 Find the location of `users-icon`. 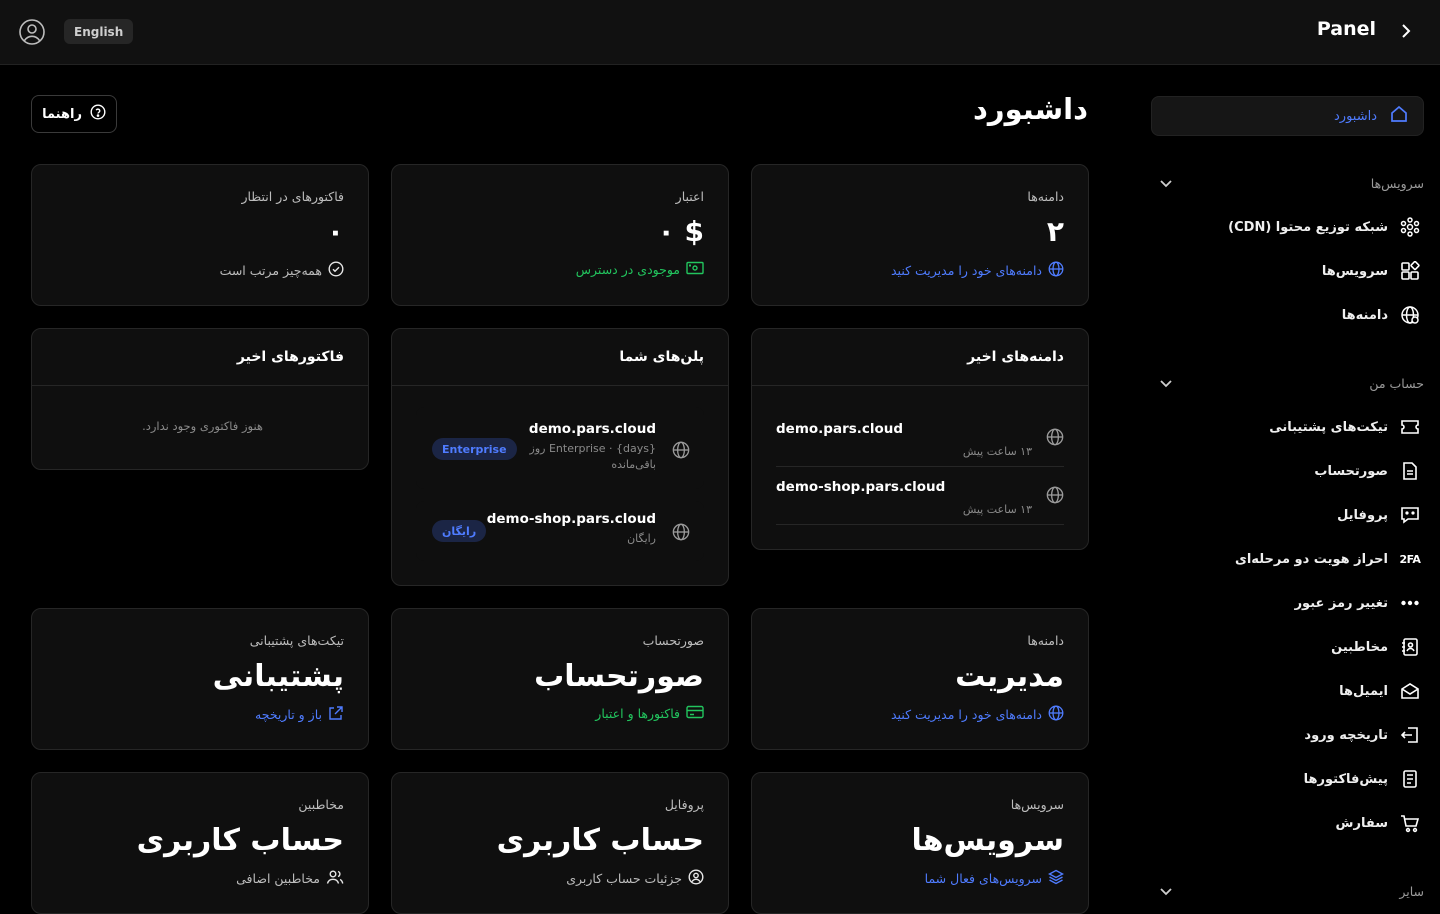

users-icon is located at coordinates (335, 878).